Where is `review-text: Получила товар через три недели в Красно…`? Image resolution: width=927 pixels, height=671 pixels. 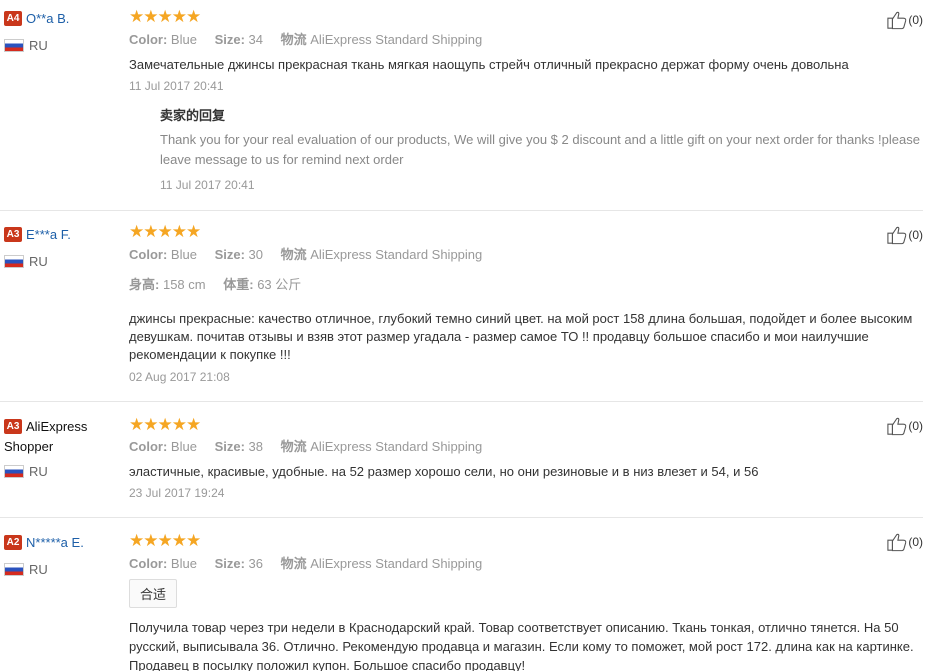
review-text: Получила товар через три недели в Красно… is located at coordinates (521, 645).